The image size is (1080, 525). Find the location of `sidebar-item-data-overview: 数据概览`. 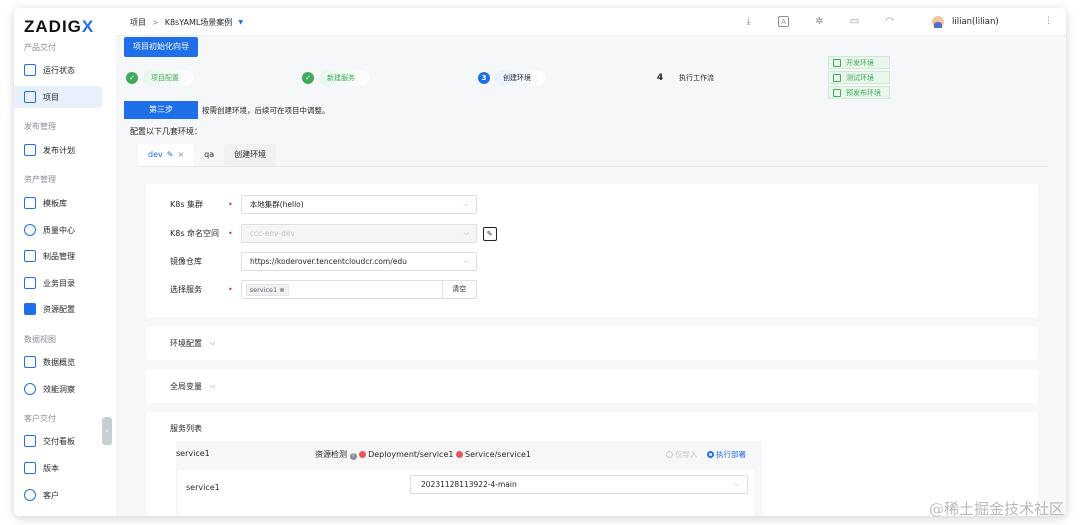

sidebar-item-data-overview: 数据概览 is located at coordinates (58, 362).